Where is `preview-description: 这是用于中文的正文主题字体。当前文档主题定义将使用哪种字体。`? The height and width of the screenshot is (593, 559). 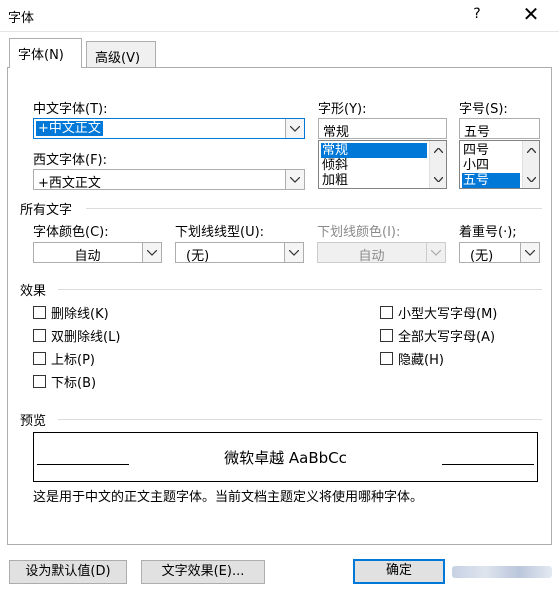
preview-description: 这是用于中文的正文主题字体。当前文档主题定义将使用哪种字体。 is located at coordinates (228, 497).